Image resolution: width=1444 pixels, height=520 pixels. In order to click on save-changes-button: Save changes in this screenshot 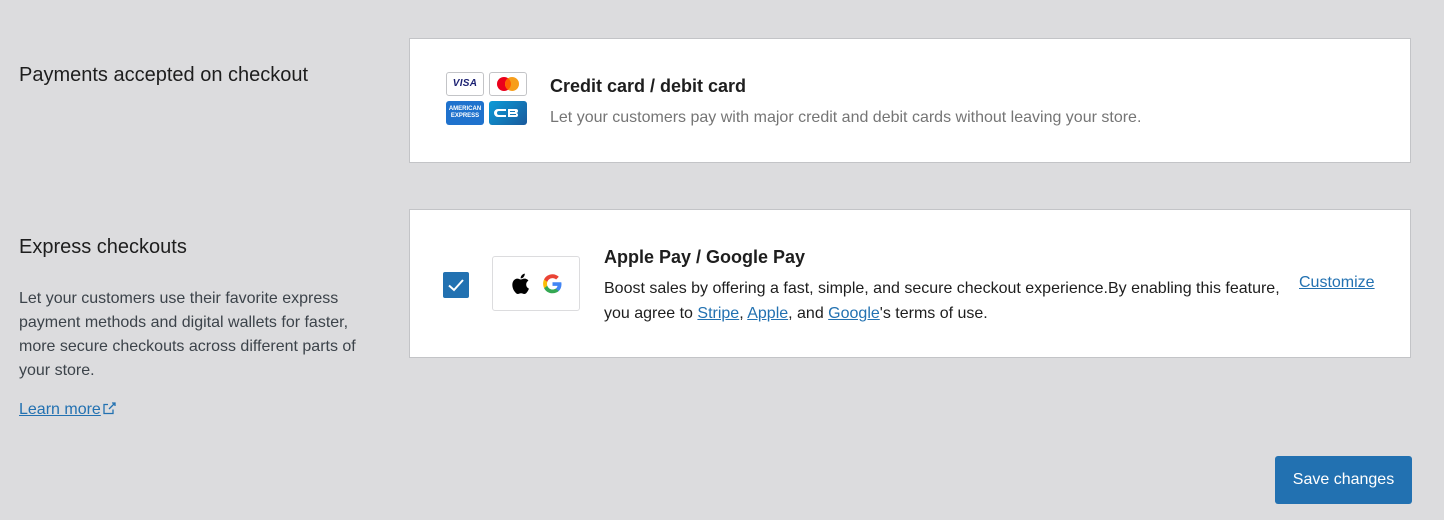, I will do `click(1343, 480)`.